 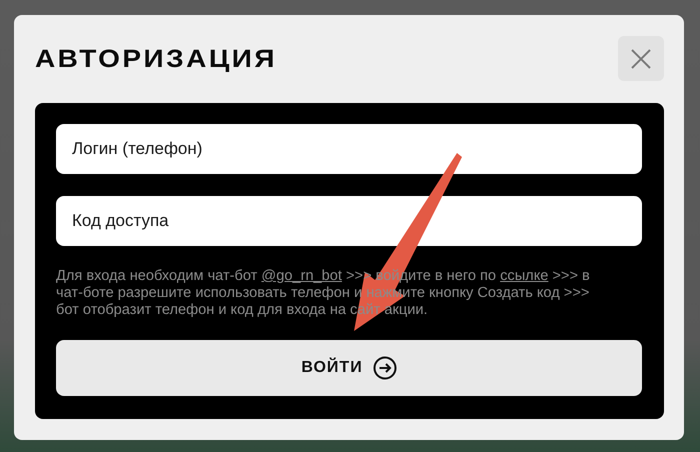 What do you see at coordinates (301, 276) in the screenshot?
I see `help-link: @go_rn_bot` at bounding box center [301, 276].